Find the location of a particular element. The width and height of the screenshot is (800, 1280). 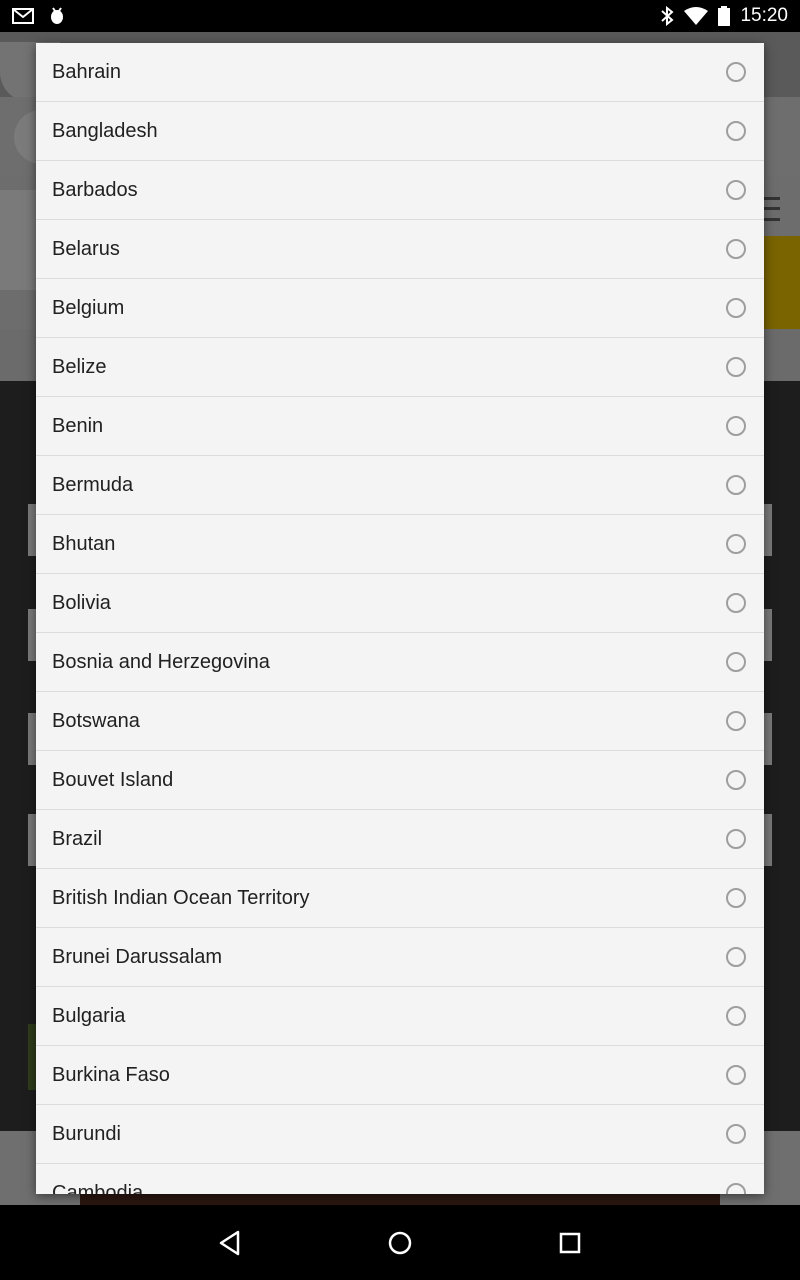

country-option: Botswana is located at coordinates (400, 721).